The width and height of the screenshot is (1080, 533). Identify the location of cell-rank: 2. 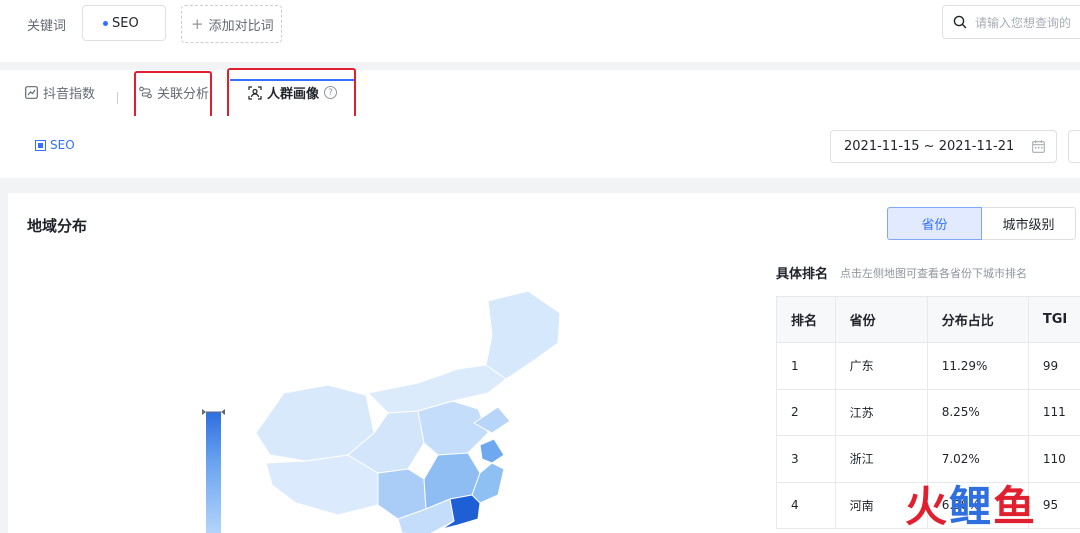
(806, 412).